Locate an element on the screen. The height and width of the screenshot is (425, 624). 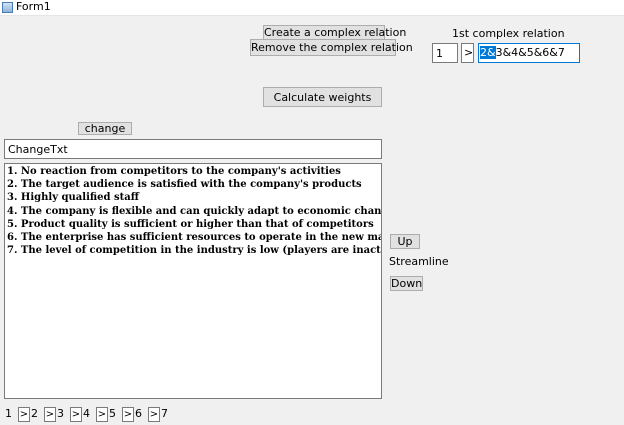
change-text-field is located at coordinates (193, 149).